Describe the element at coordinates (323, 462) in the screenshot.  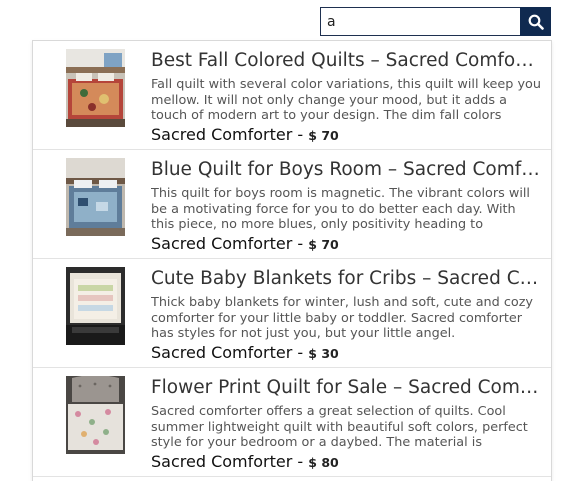
I see `result-price: $ 80` at that location.